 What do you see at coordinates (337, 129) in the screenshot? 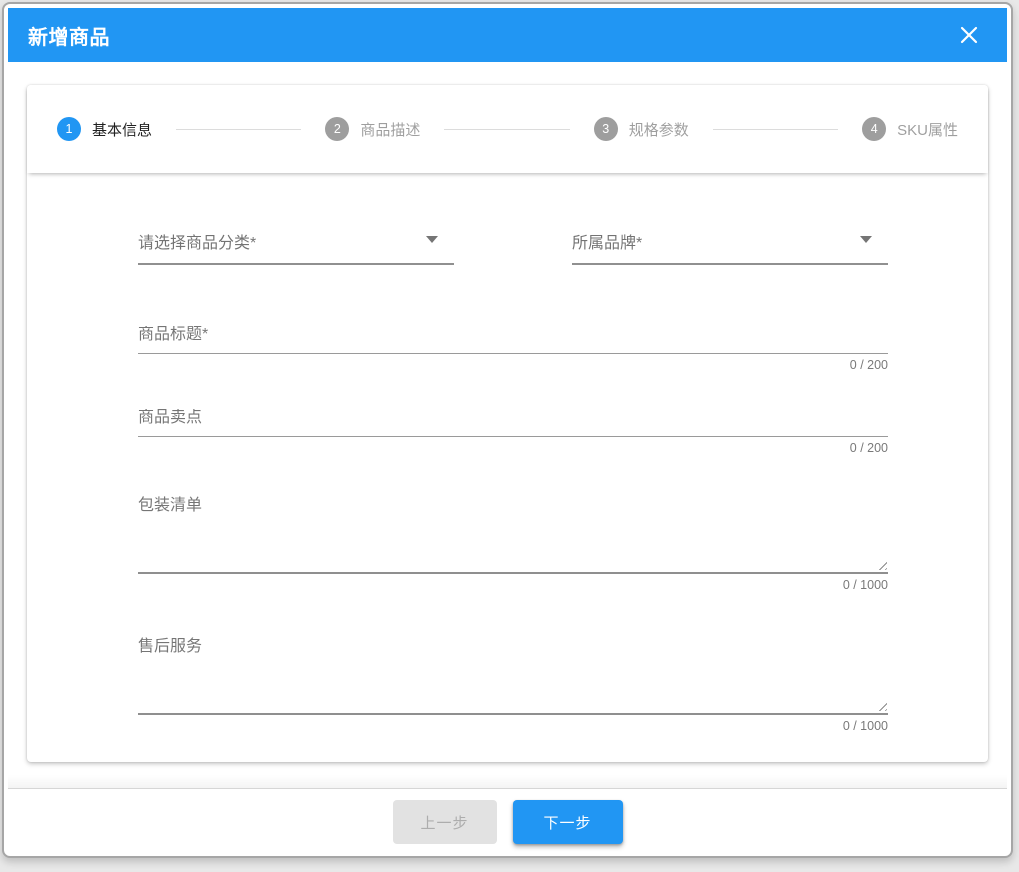
I see `step-2-circle: 2` at bounding box center [337, 129].